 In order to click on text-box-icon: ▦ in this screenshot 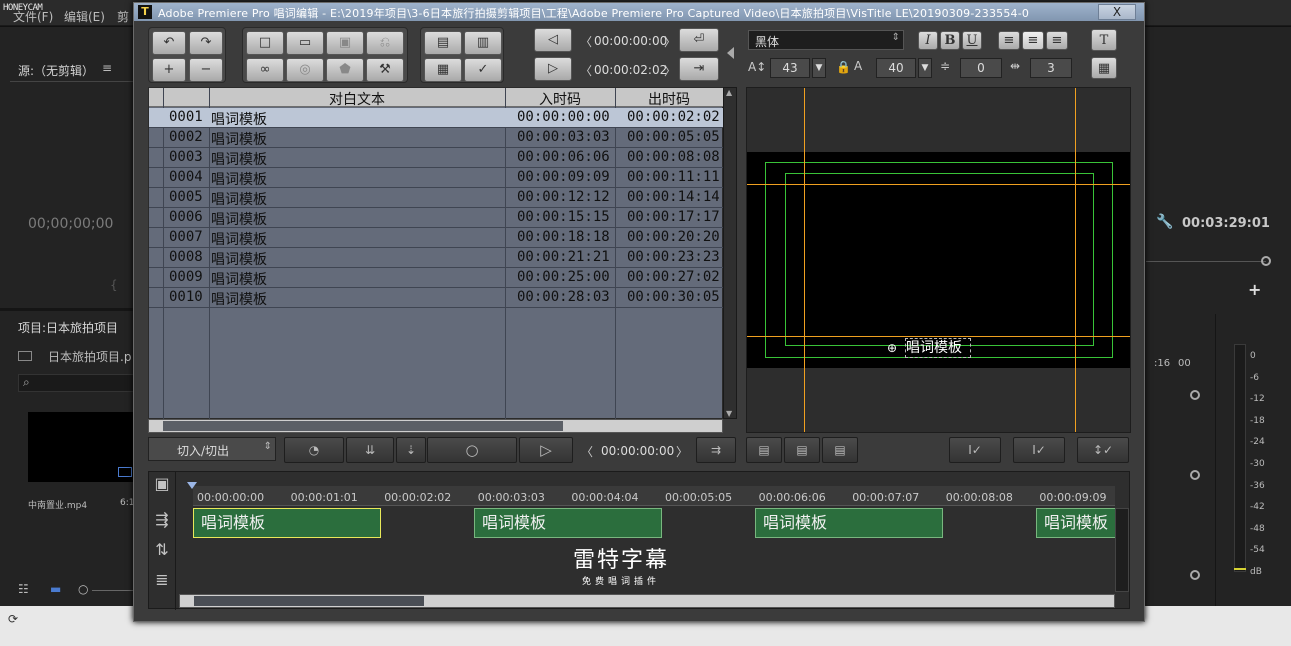, I will do `click(1104, 68)`.